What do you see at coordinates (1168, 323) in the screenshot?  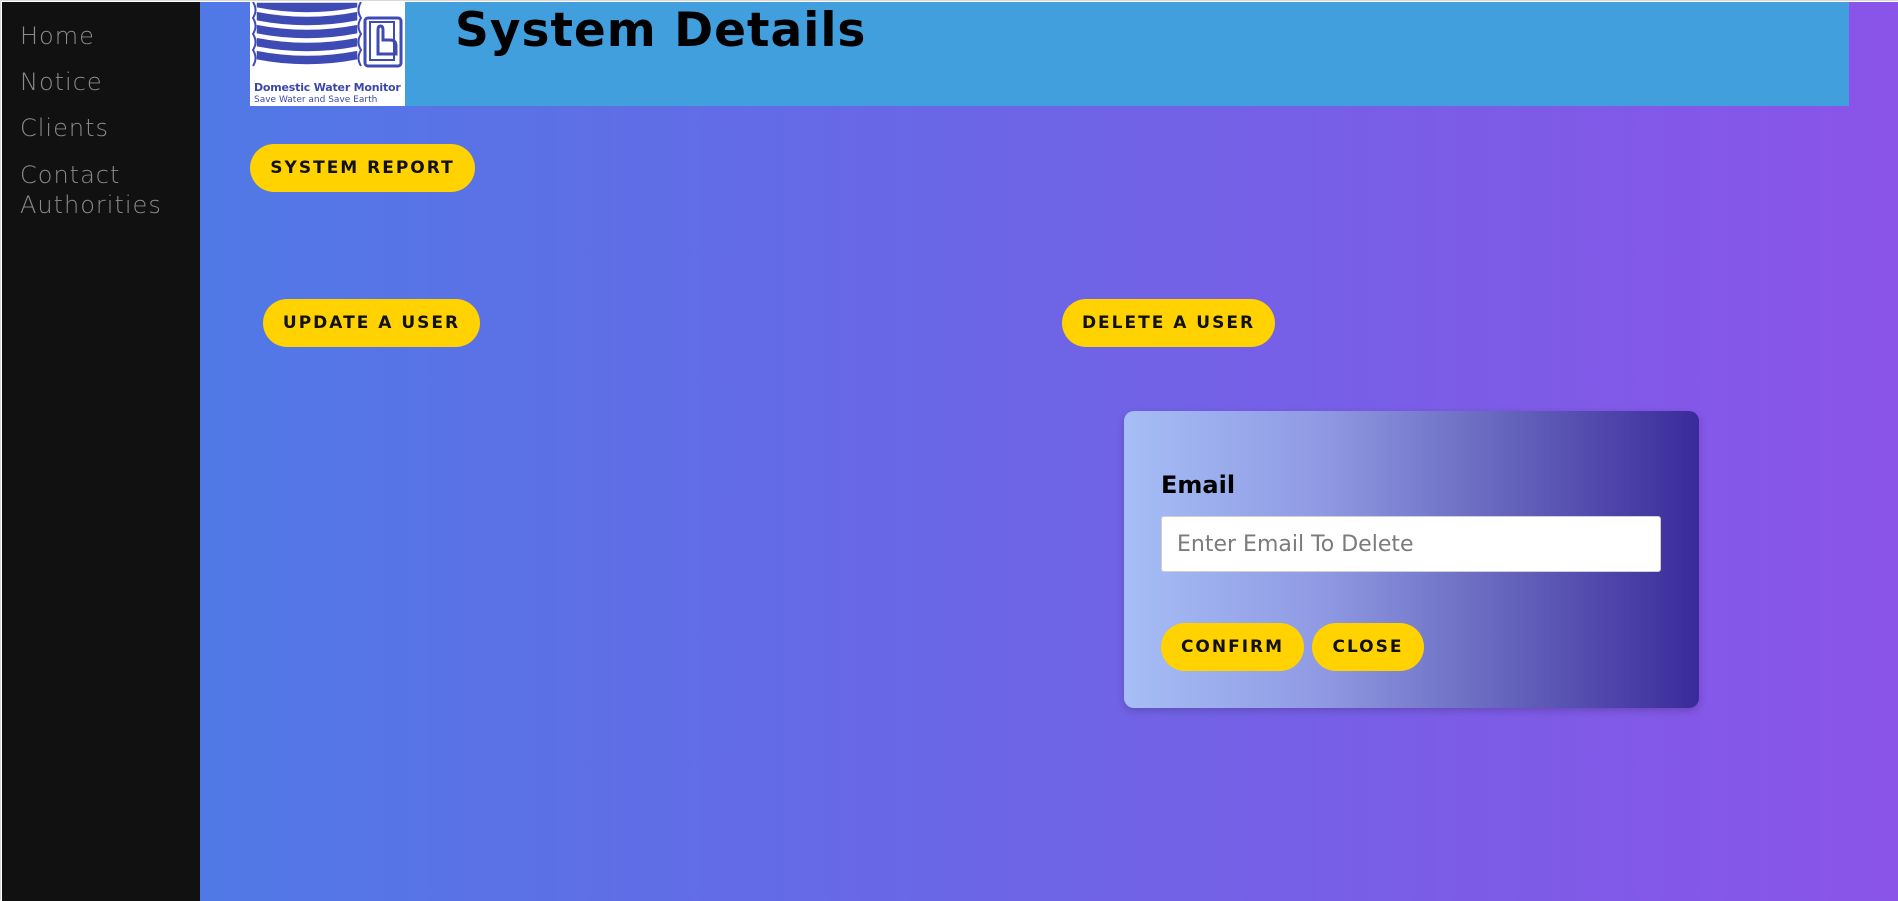 I see `delete-user-button: DELETE A USER` at bounding box center [1168, 323].